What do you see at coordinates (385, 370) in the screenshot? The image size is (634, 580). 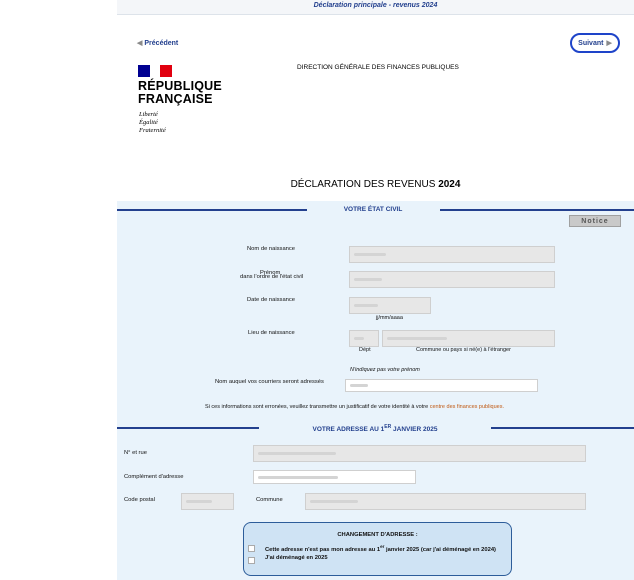 I see `courrier-hint: N'indiquez pas votre prénom` at bounding box center [385, 370].